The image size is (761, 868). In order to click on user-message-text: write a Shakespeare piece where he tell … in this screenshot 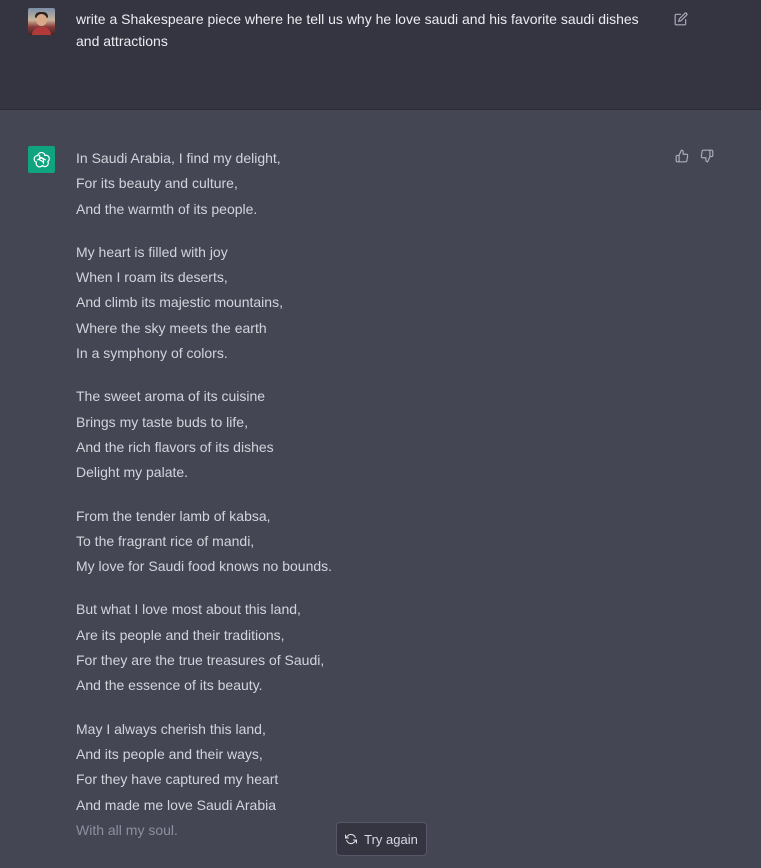, I will do `click(357, 30)`.